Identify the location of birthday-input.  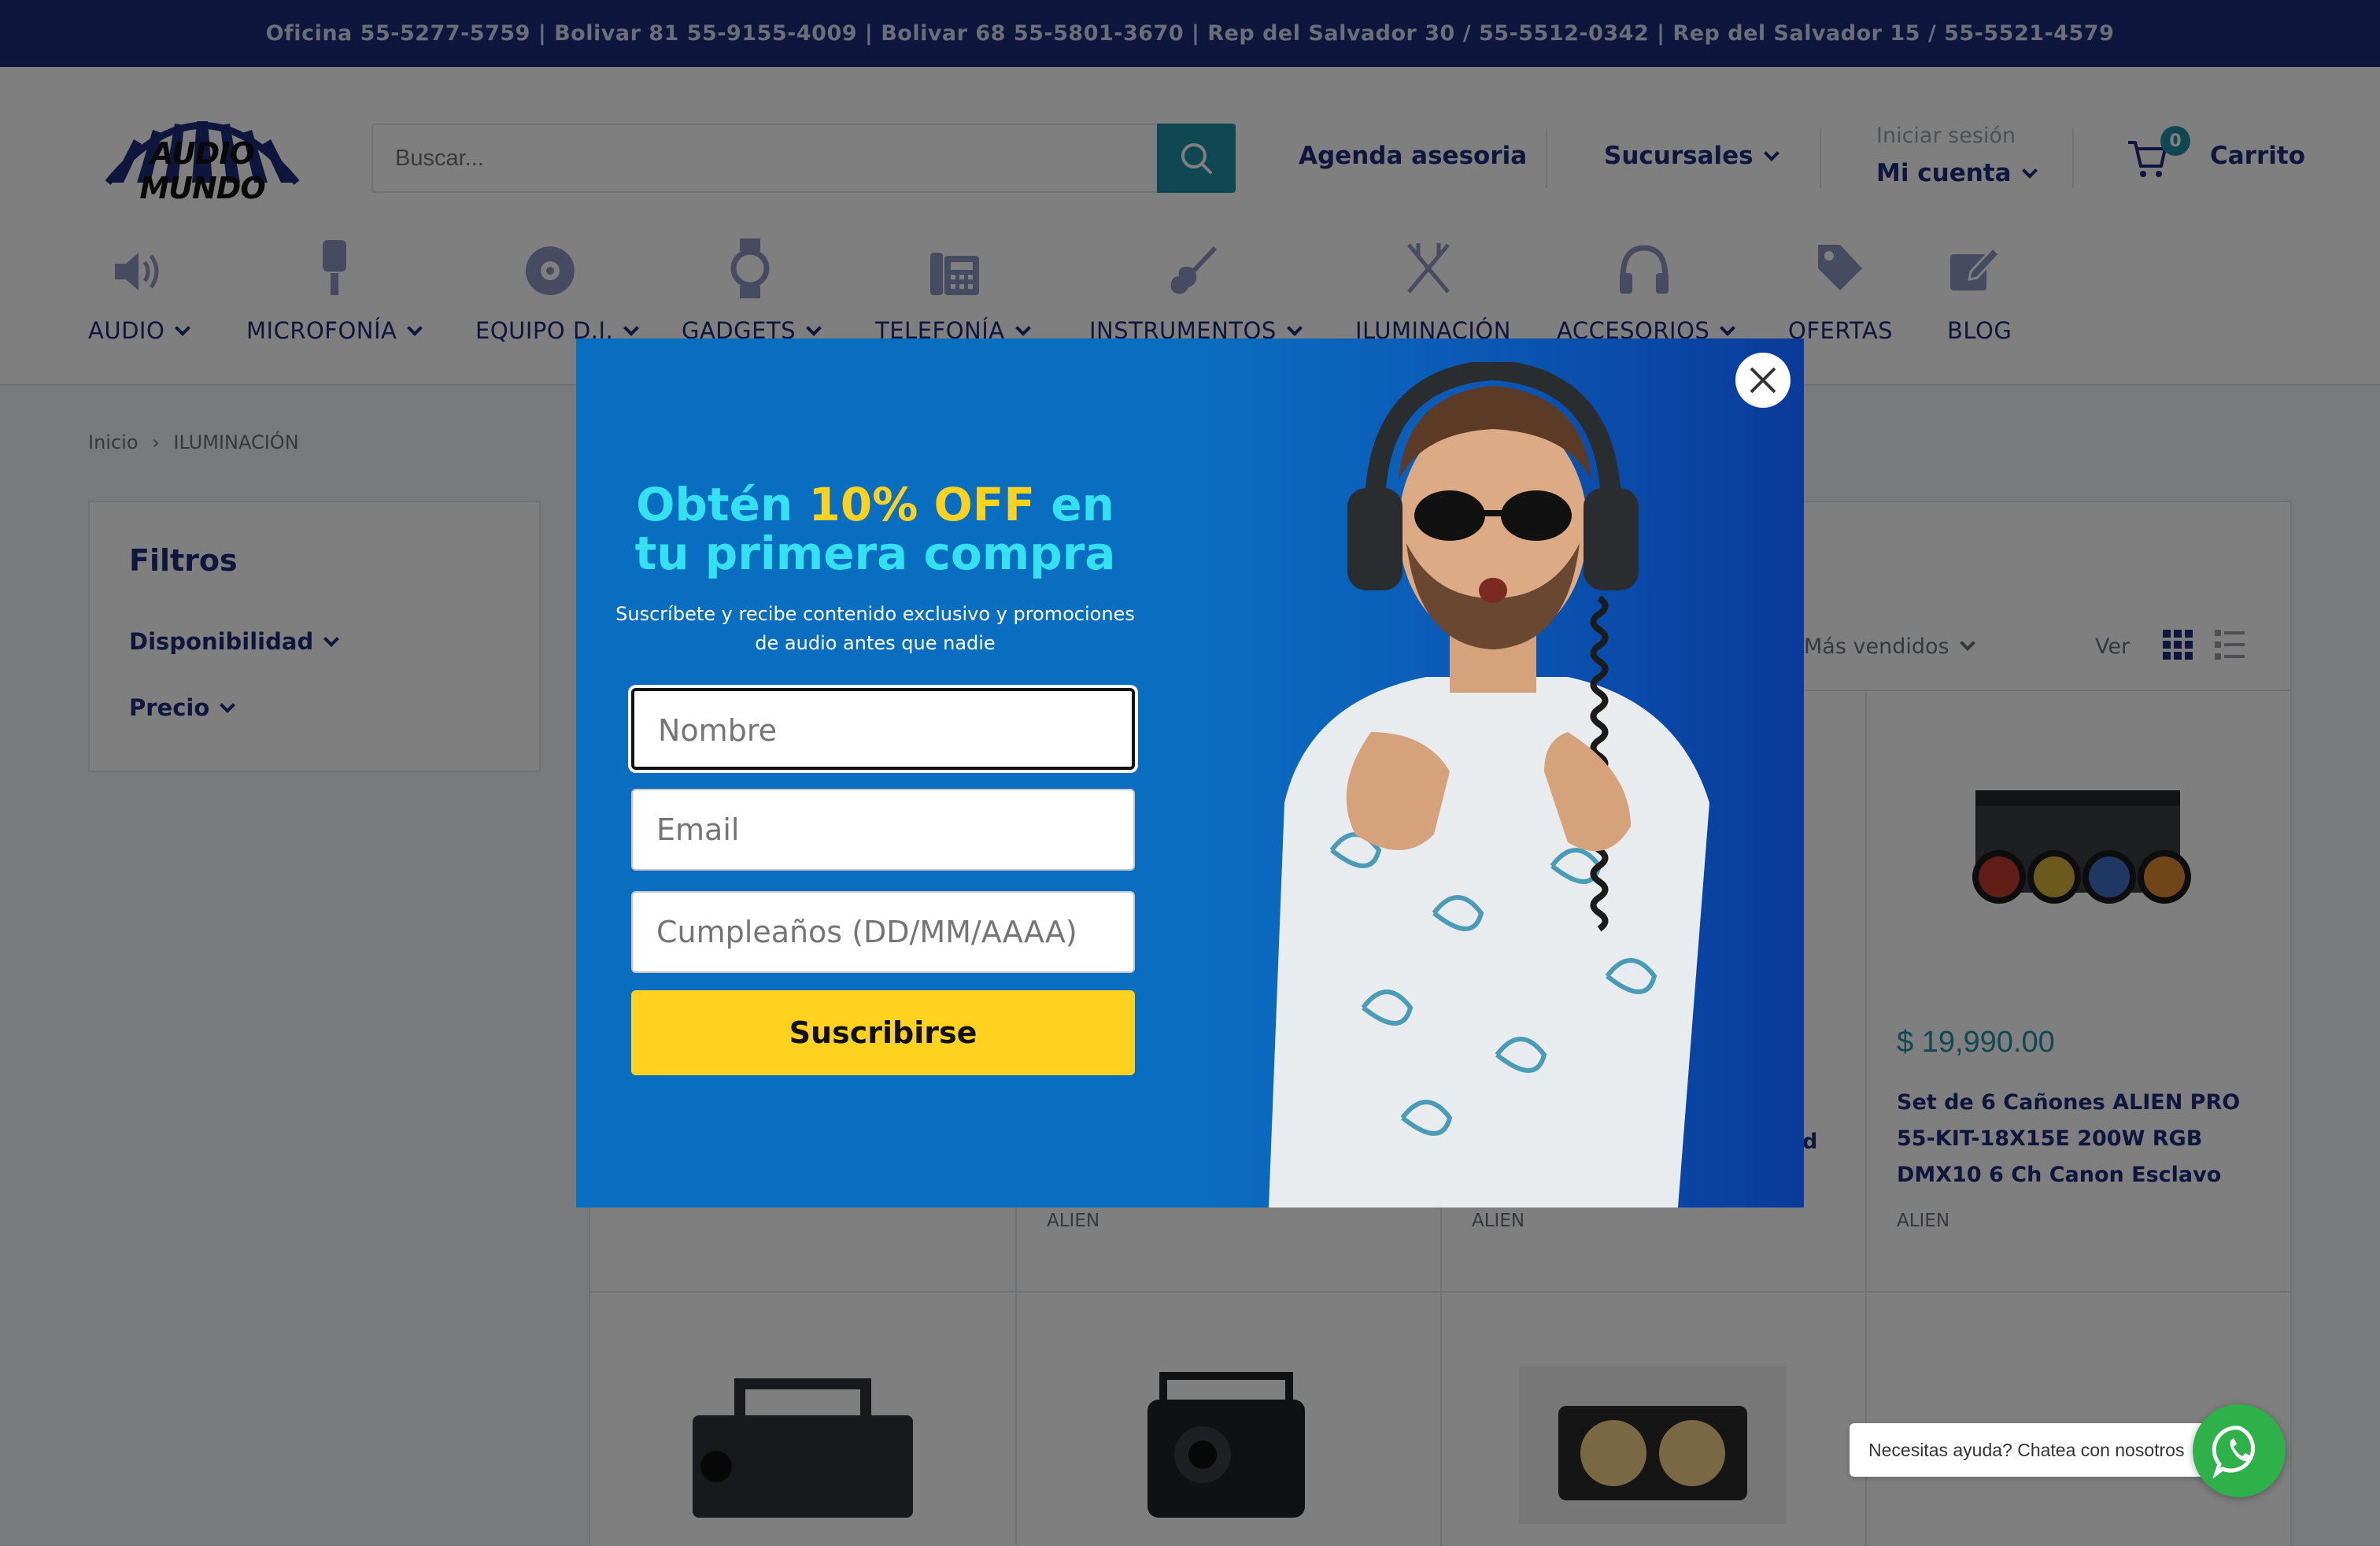
(888, 932).